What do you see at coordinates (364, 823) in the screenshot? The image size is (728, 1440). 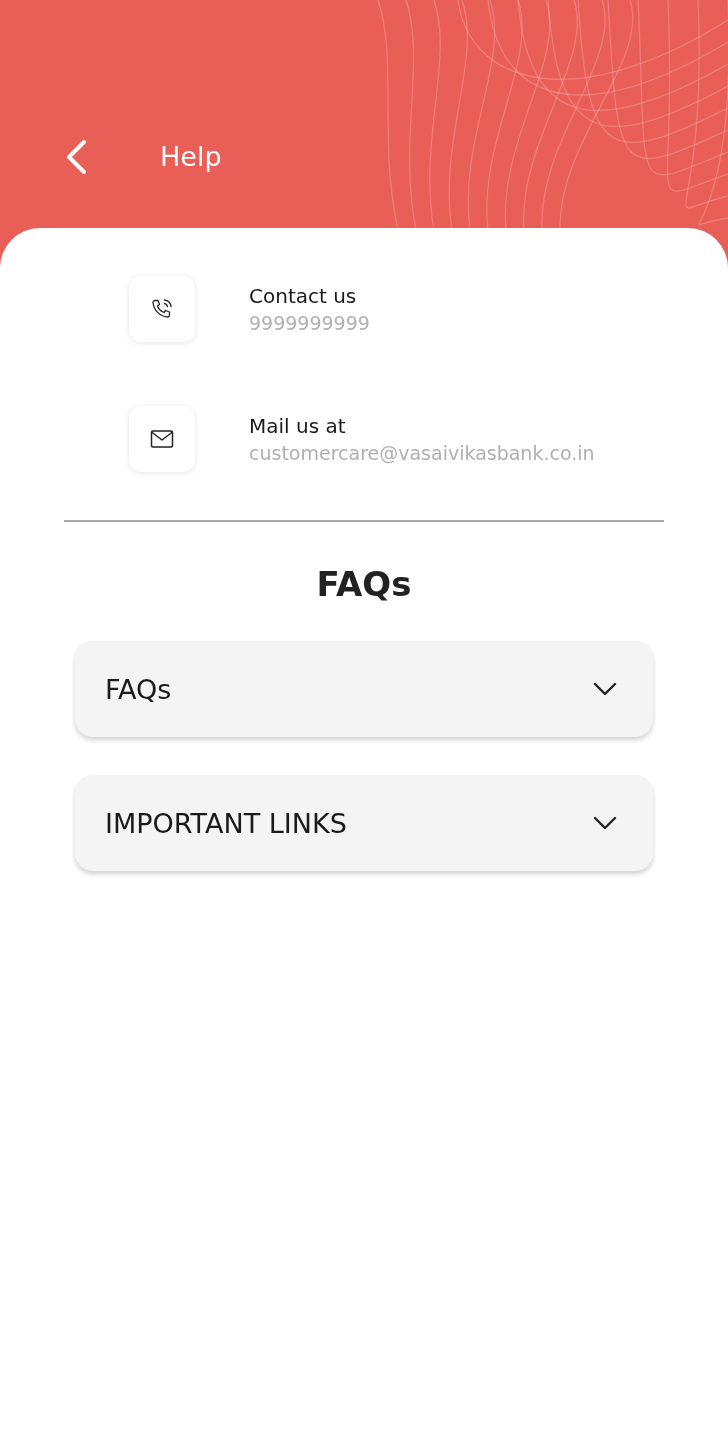 I see `accordion-header: IMPORTANT LINKS` at bounding box center [364, 823].